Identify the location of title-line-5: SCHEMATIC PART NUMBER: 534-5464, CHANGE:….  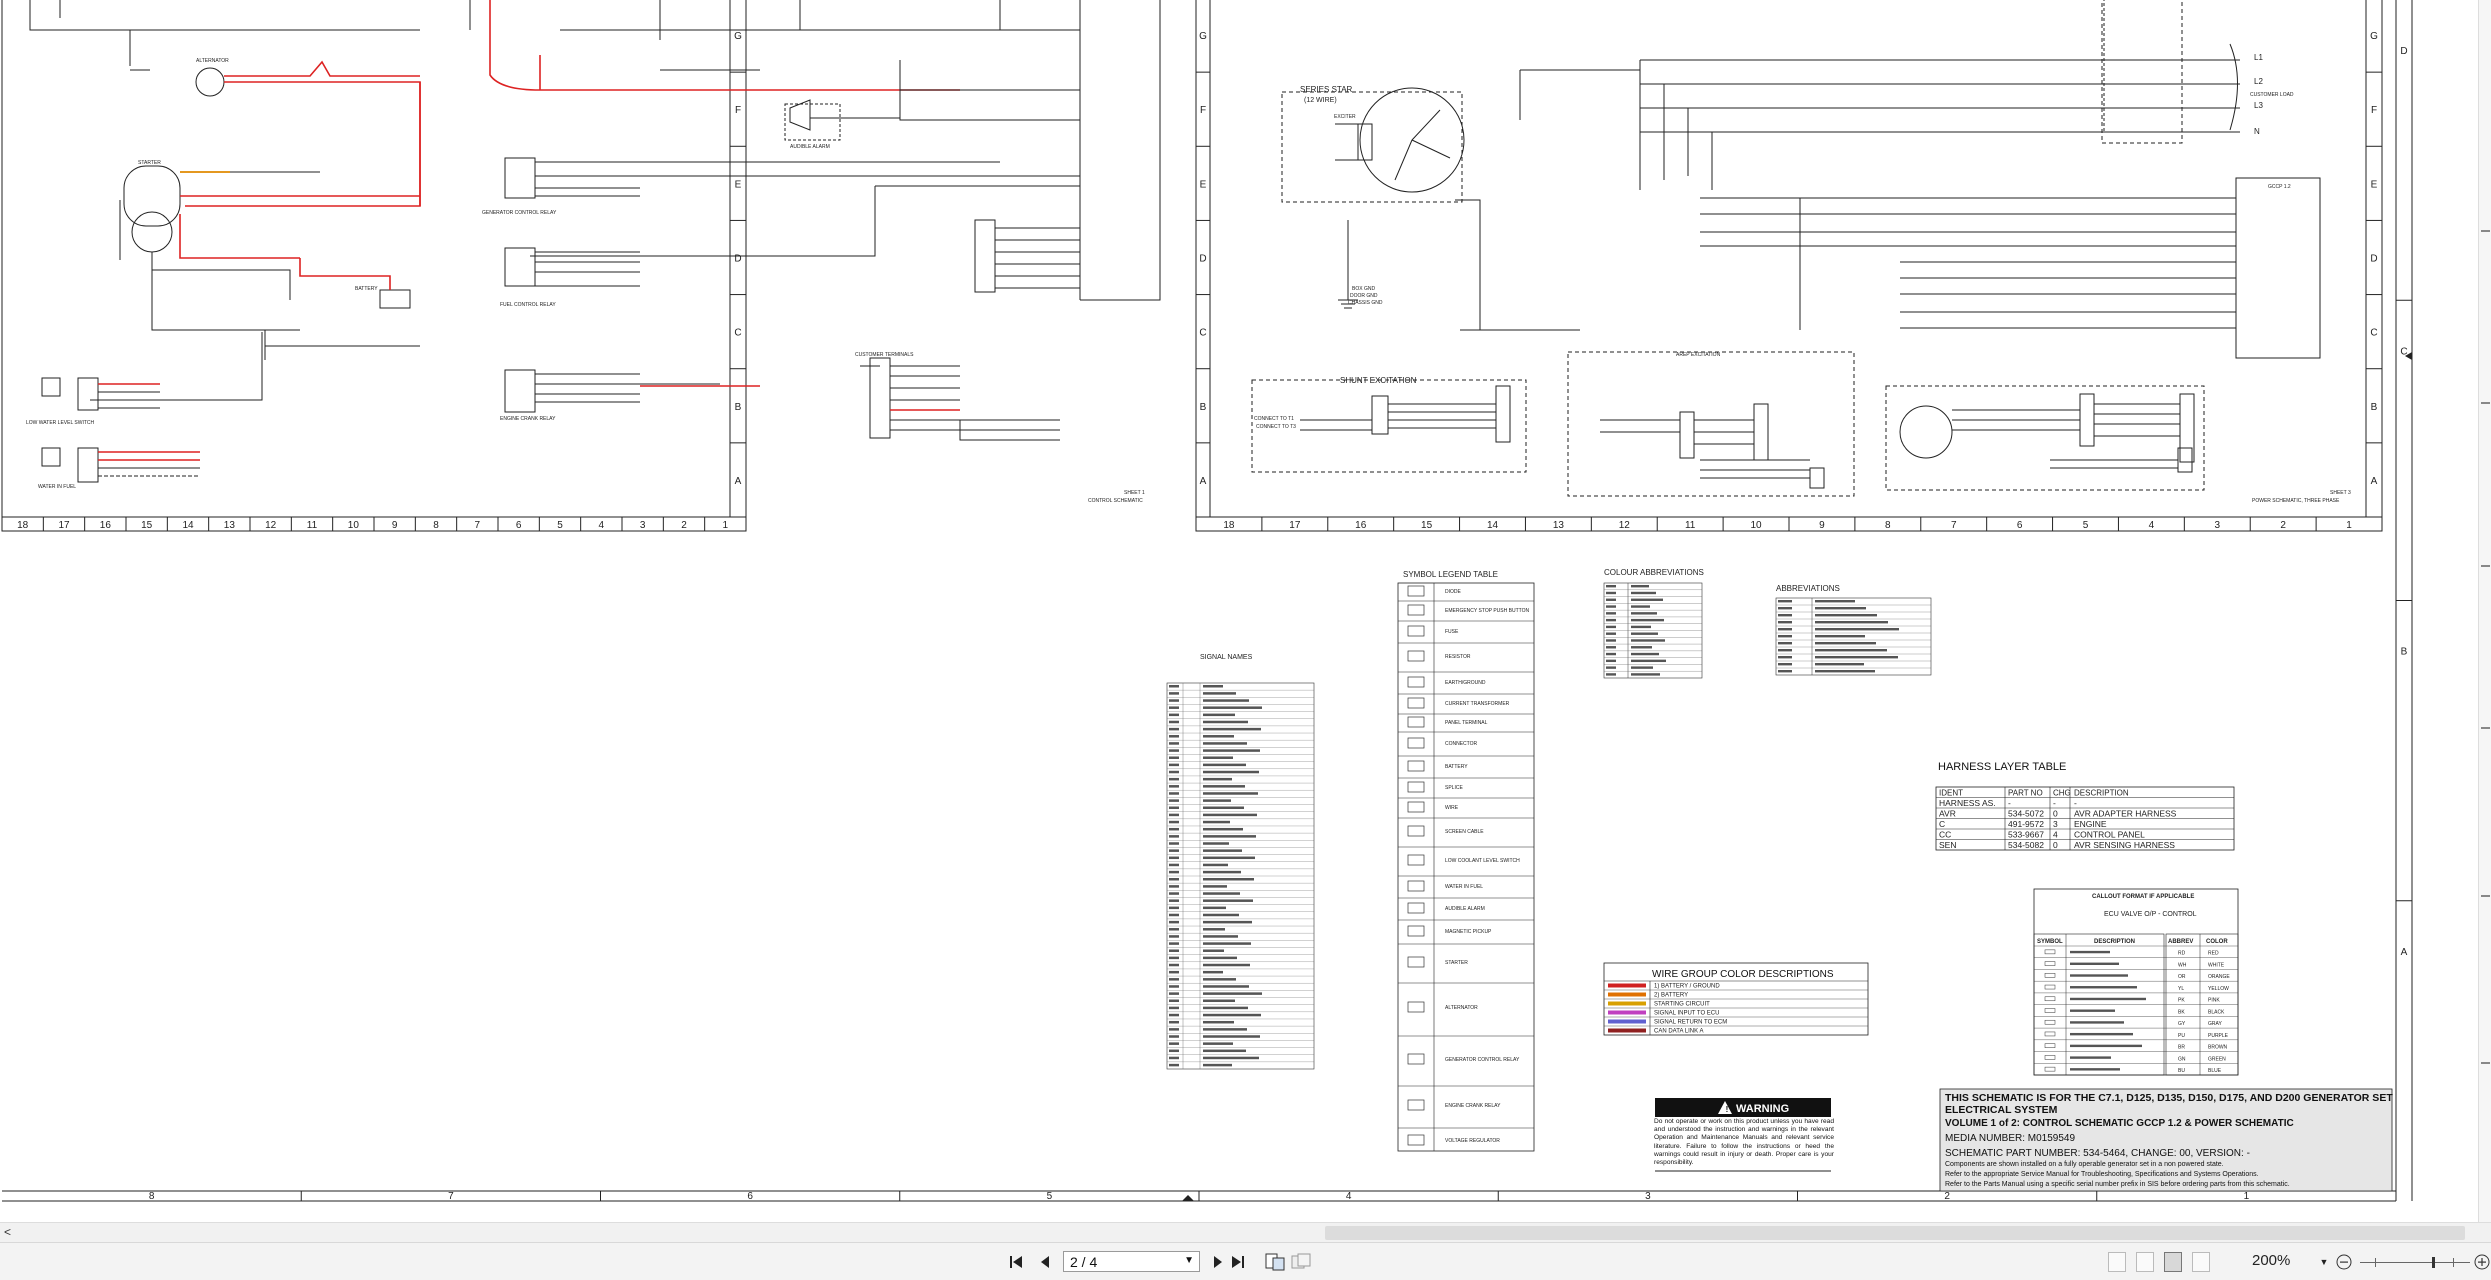
(2097, 1153).